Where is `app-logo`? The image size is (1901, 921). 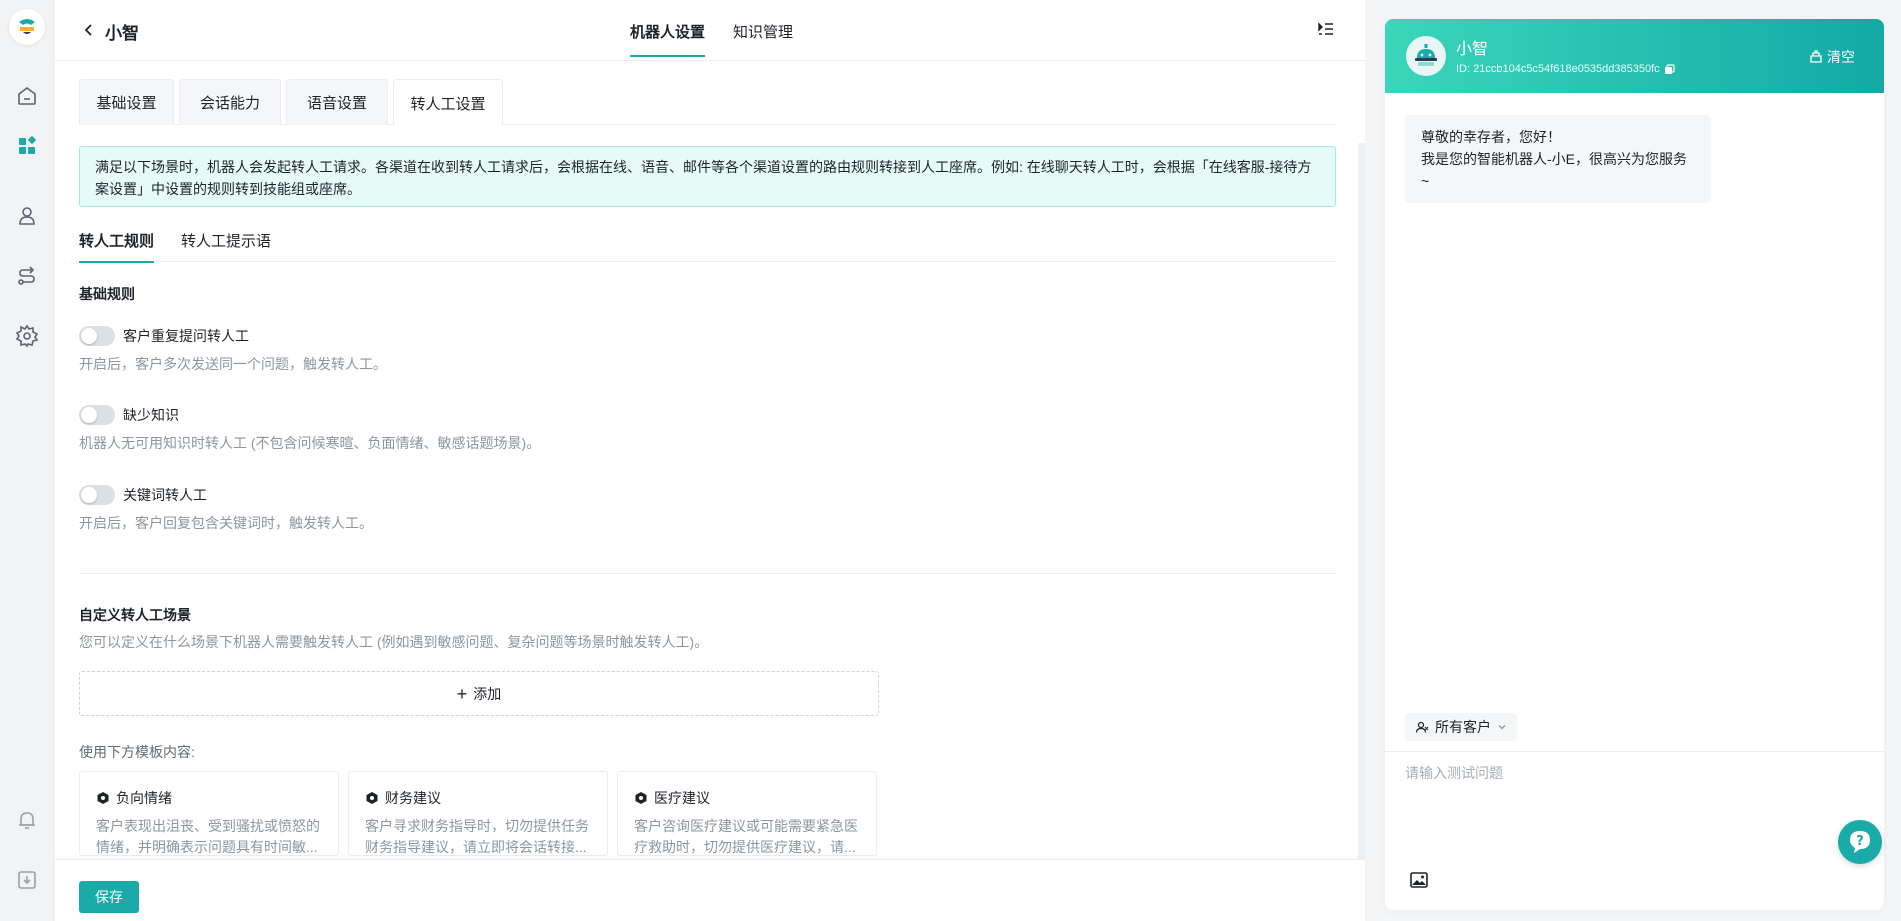
app-logo is located at coordinates (27, 27).